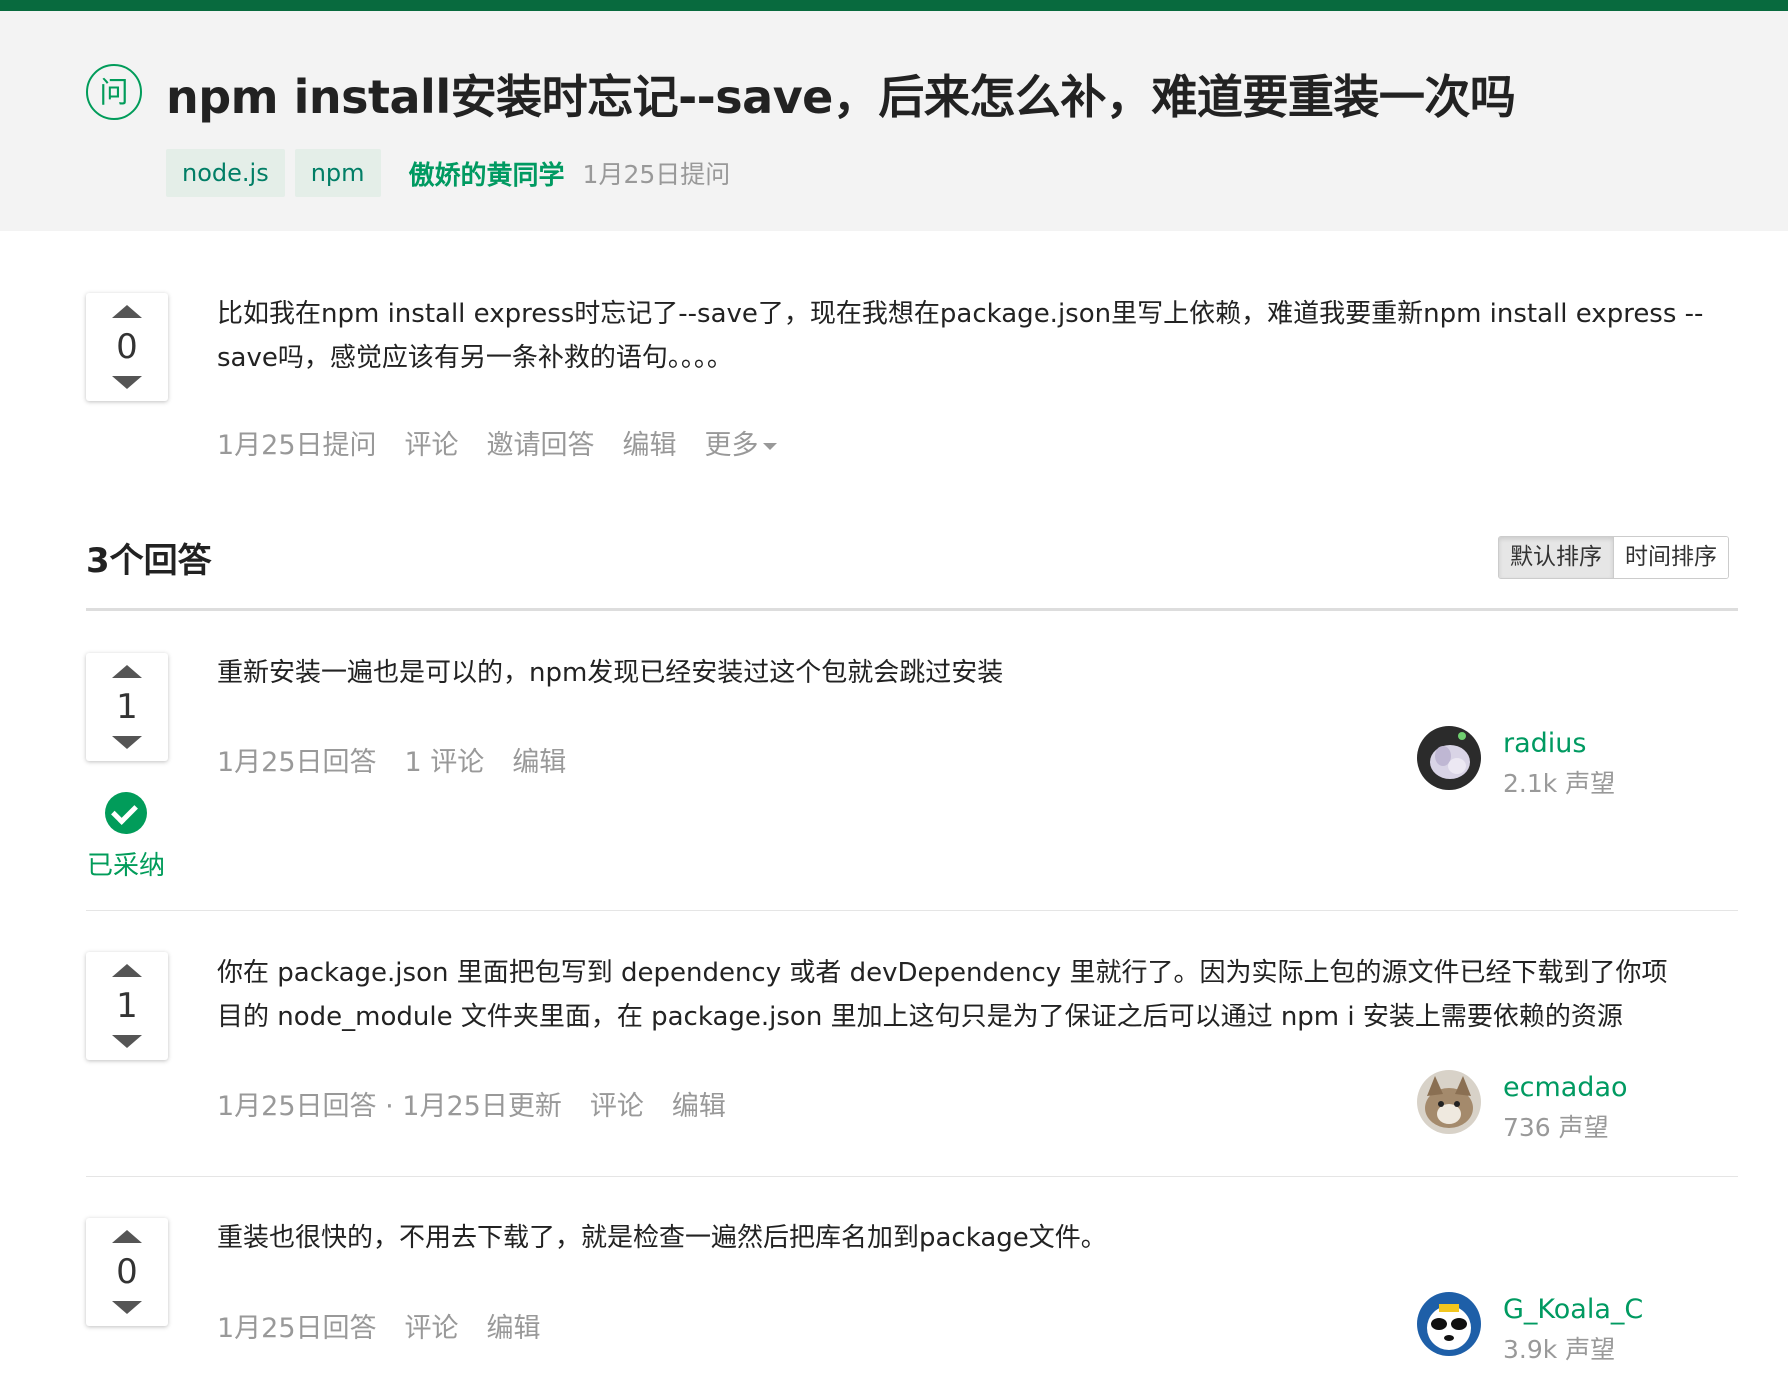 This screenshot has height=1378, width=1788. I want to click on question-actions: 1月25日提问 评论 邀请回答 编辑 更多, so click(511, 442).